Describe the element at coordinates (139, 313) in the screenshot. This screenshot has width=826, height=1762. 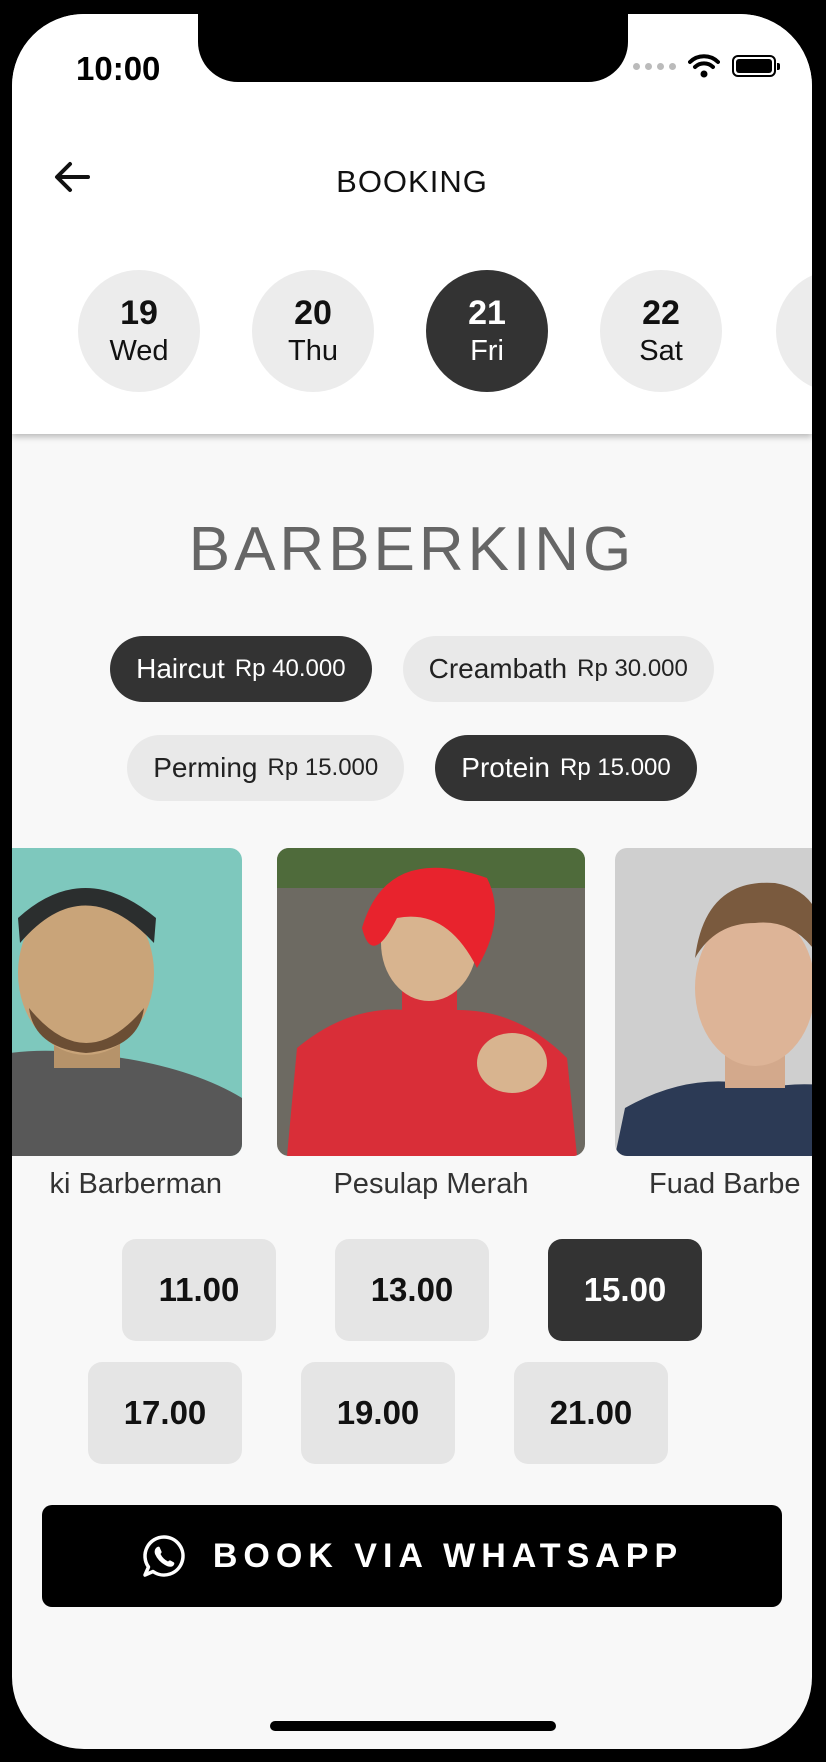
I see `date-day: 19` at that location.